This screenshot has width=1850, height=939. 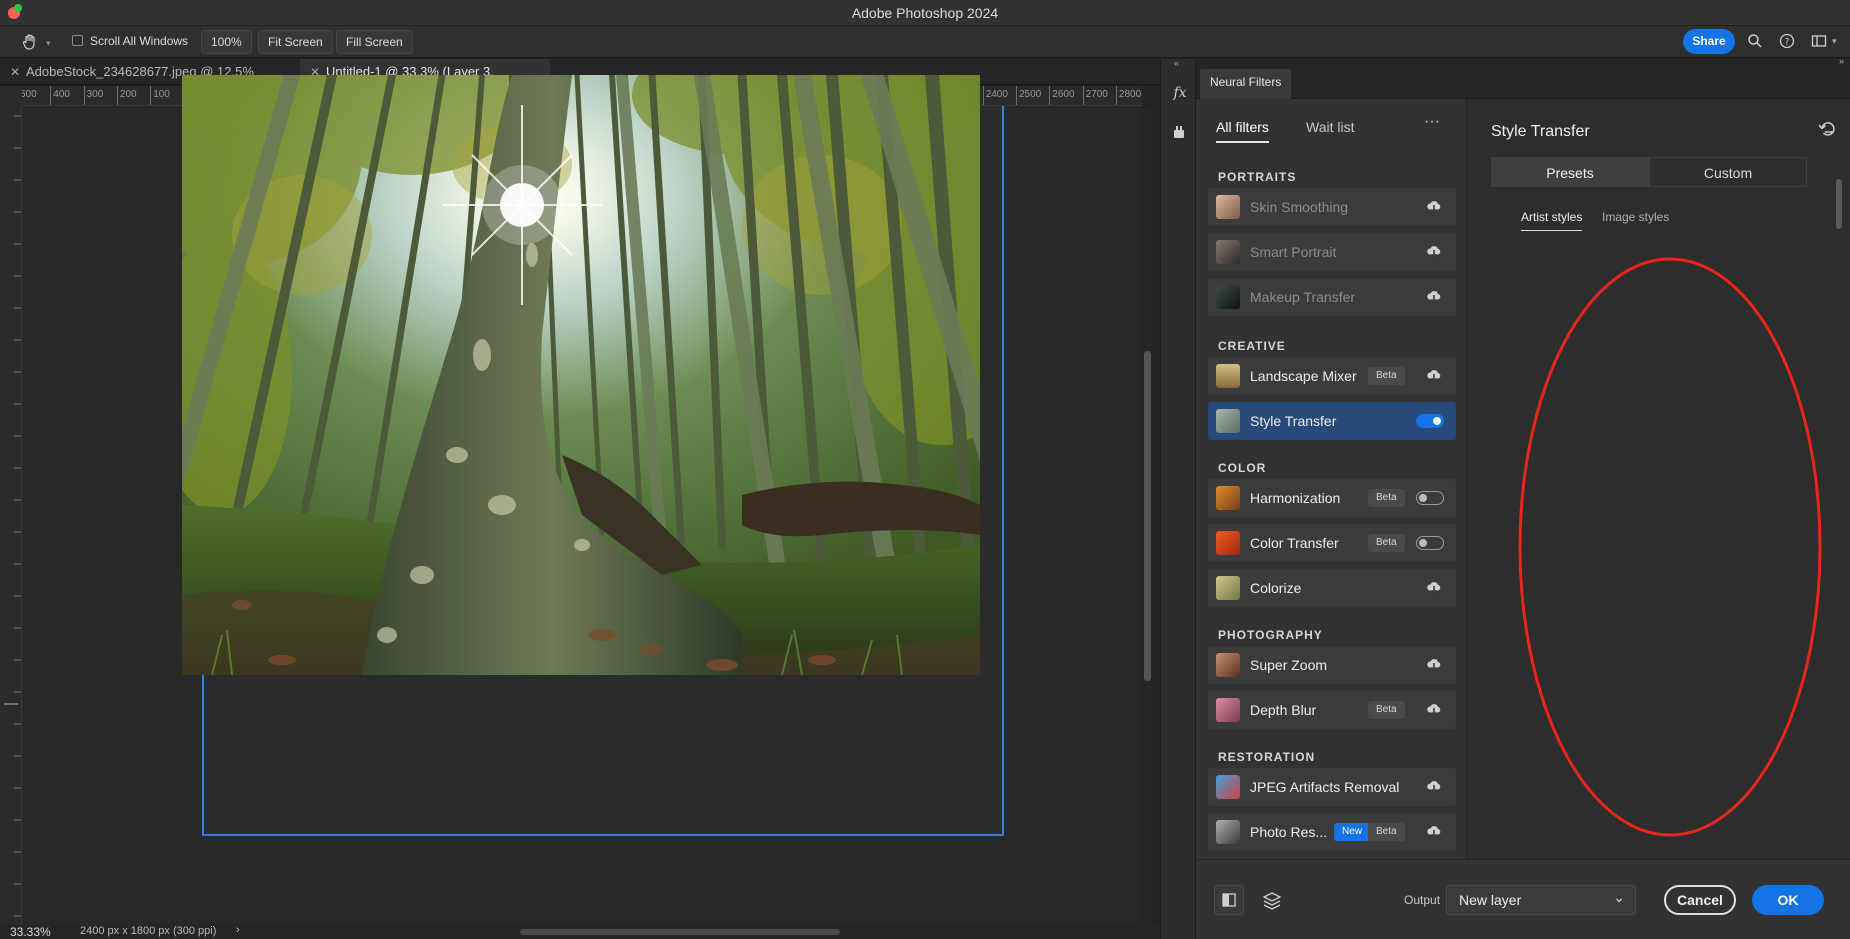 I want to click on filter-makeup-transfer: Makeup Transfer, so click(x=1332, y=297).